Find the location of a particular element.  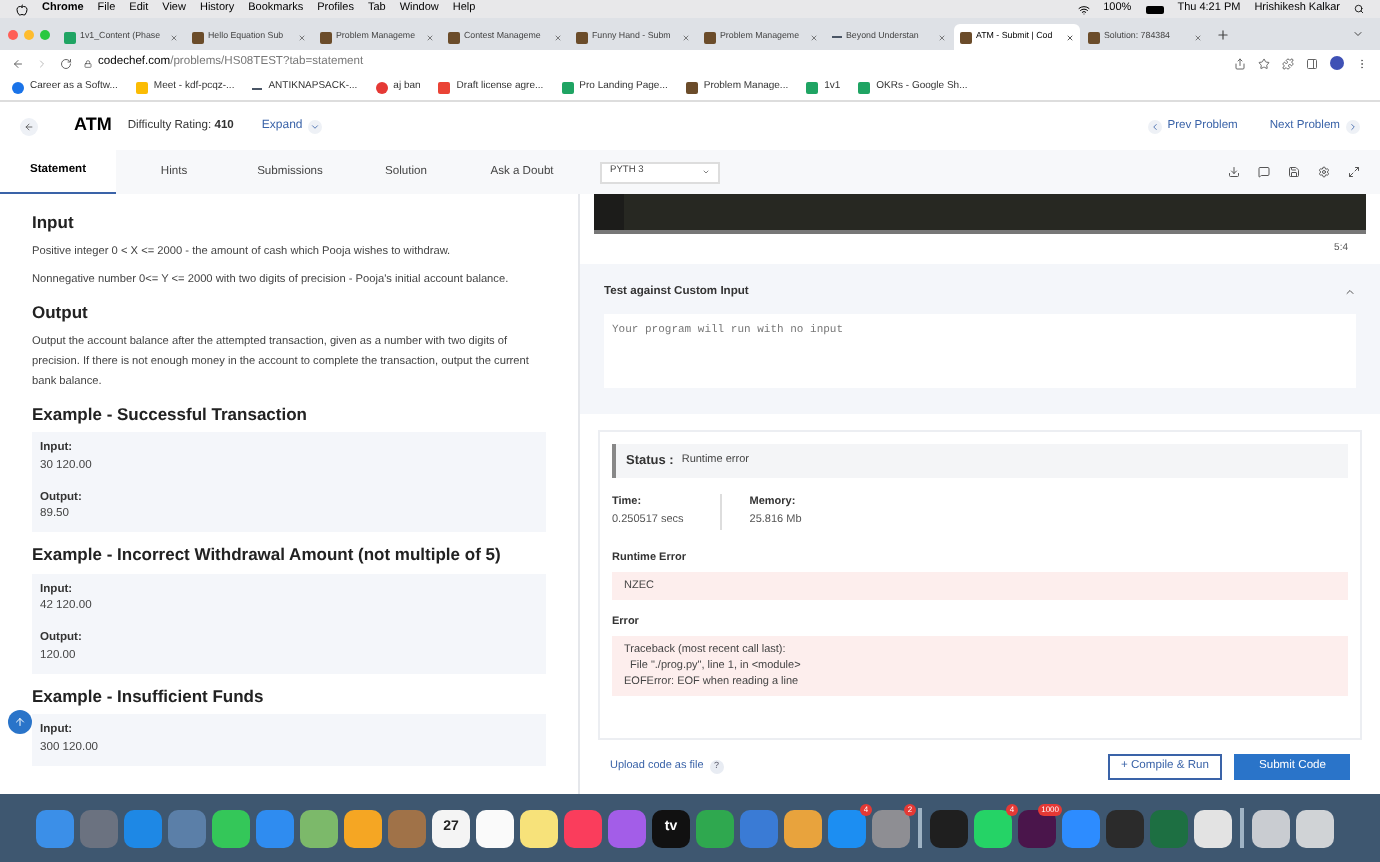

code-editor is located at coordinates (980, 214).